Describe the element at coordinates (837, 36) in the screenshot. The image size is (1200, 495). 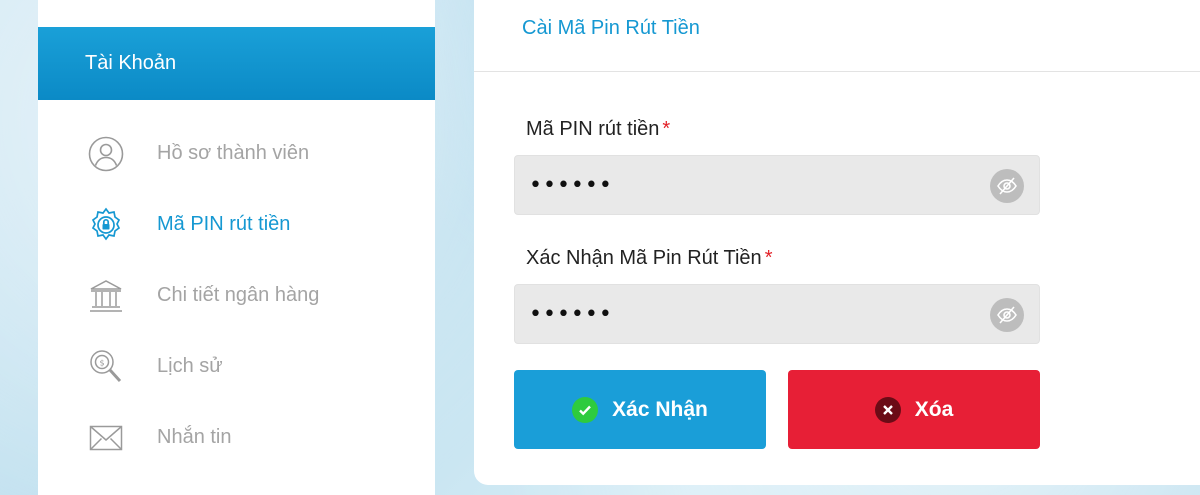
I see `page-title: Cài Mã Pin Rút Tiền` at that location.